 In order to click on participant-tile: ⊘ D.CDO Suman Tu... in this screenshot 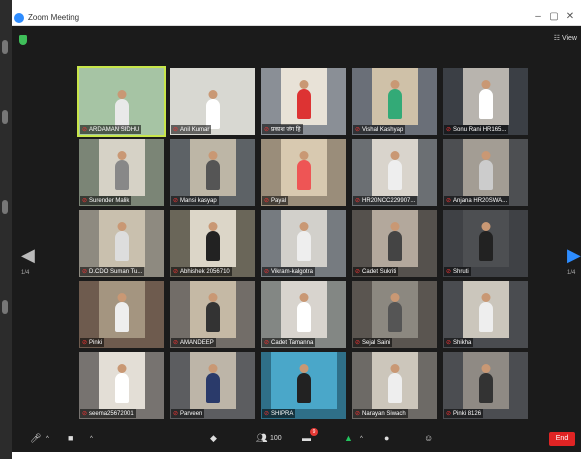, I will do `click(121, 243)`.